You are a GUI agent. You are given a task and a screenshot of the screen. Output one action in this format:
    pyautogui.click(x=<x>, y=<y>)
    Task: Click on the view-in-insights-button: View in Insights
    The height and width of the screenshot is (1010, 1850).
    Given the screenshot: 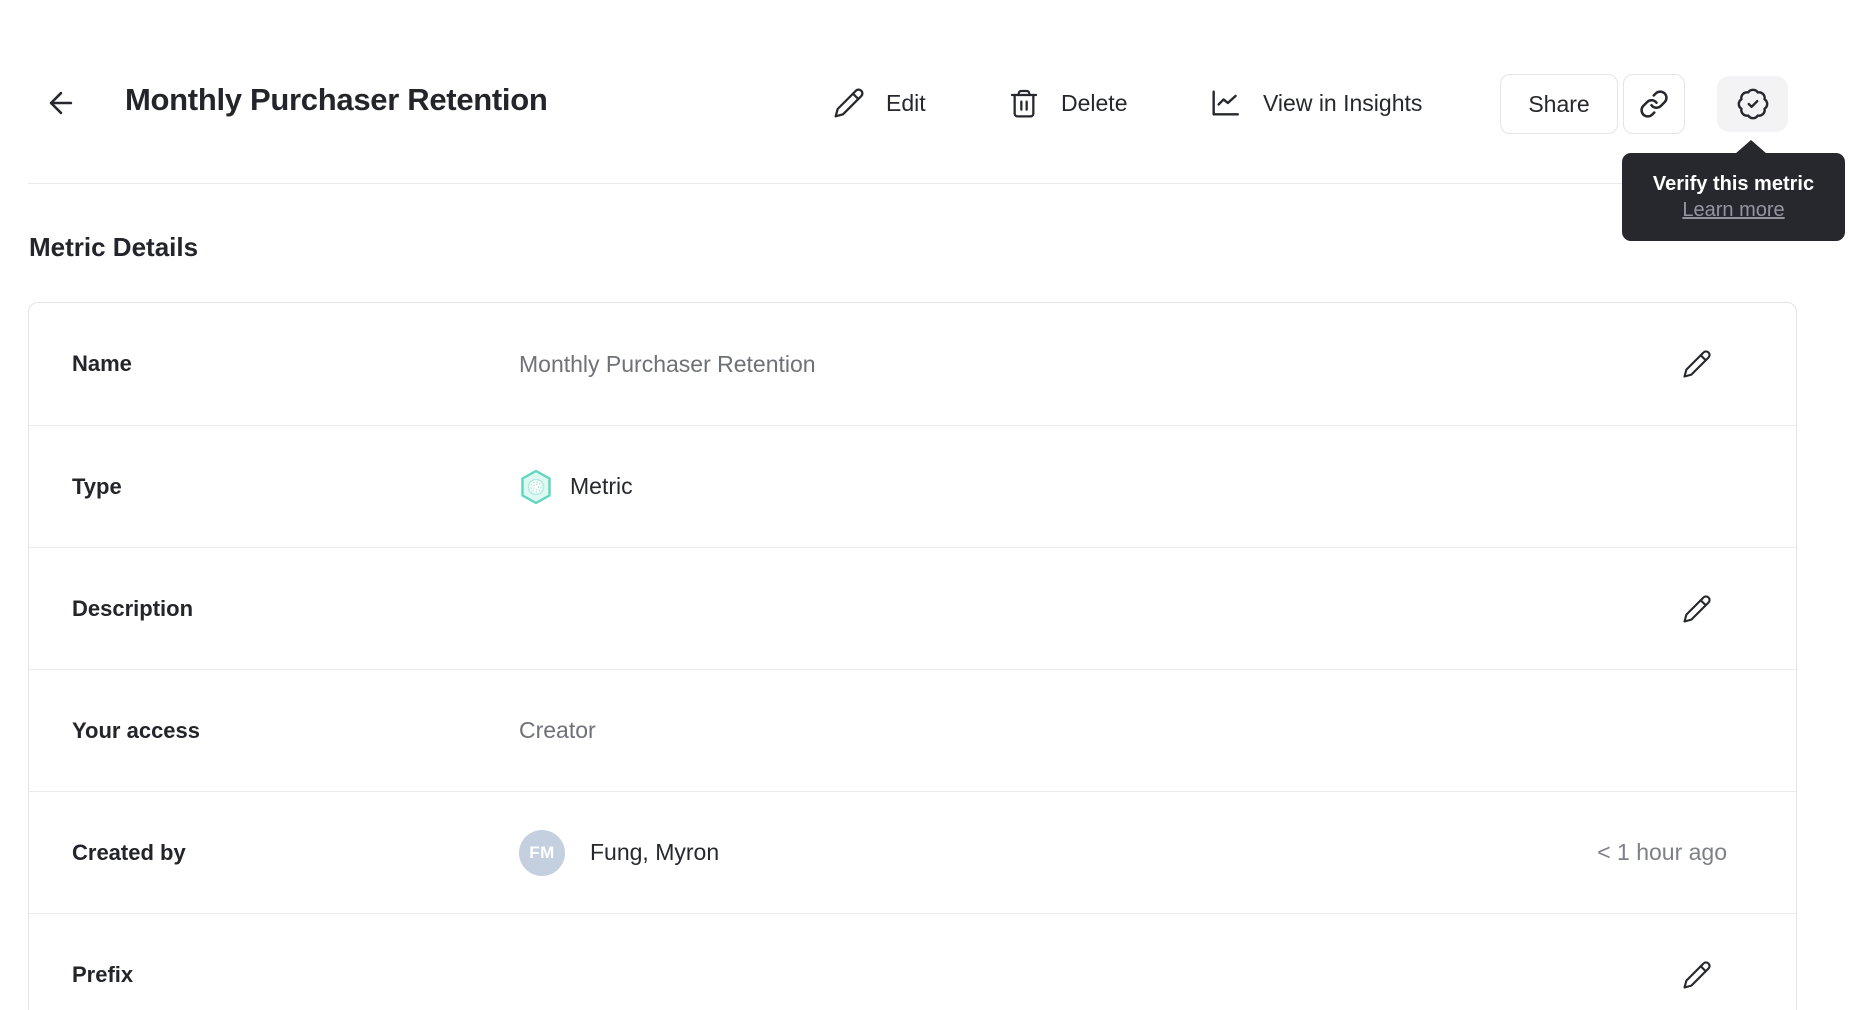 What is the action you would take?
    pyautogui.click(x=1315, y=103)
    